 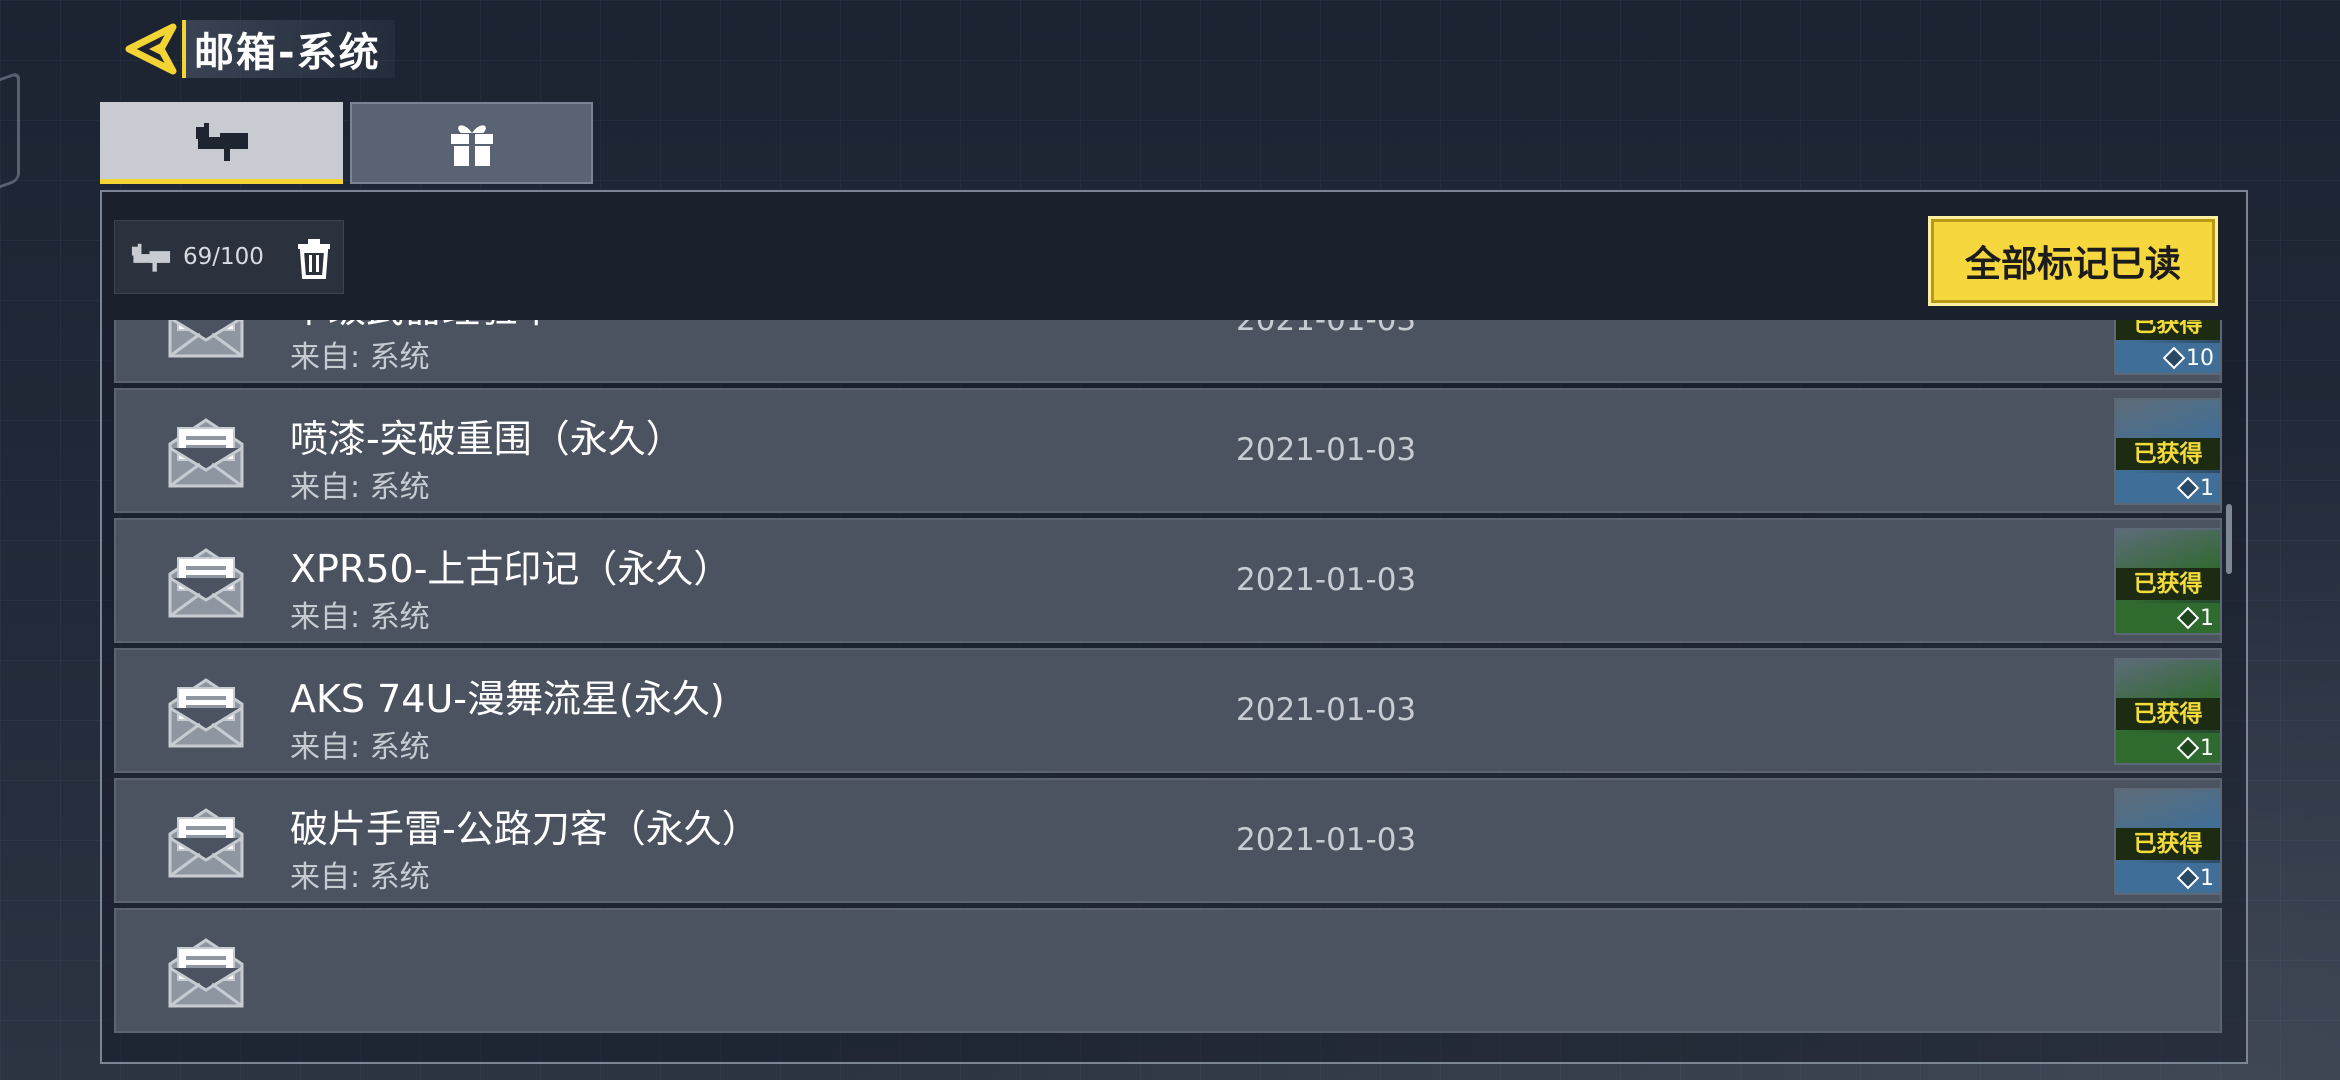 I want to click on reward-quantity-bar: 10, so click(x=2168, y=358).